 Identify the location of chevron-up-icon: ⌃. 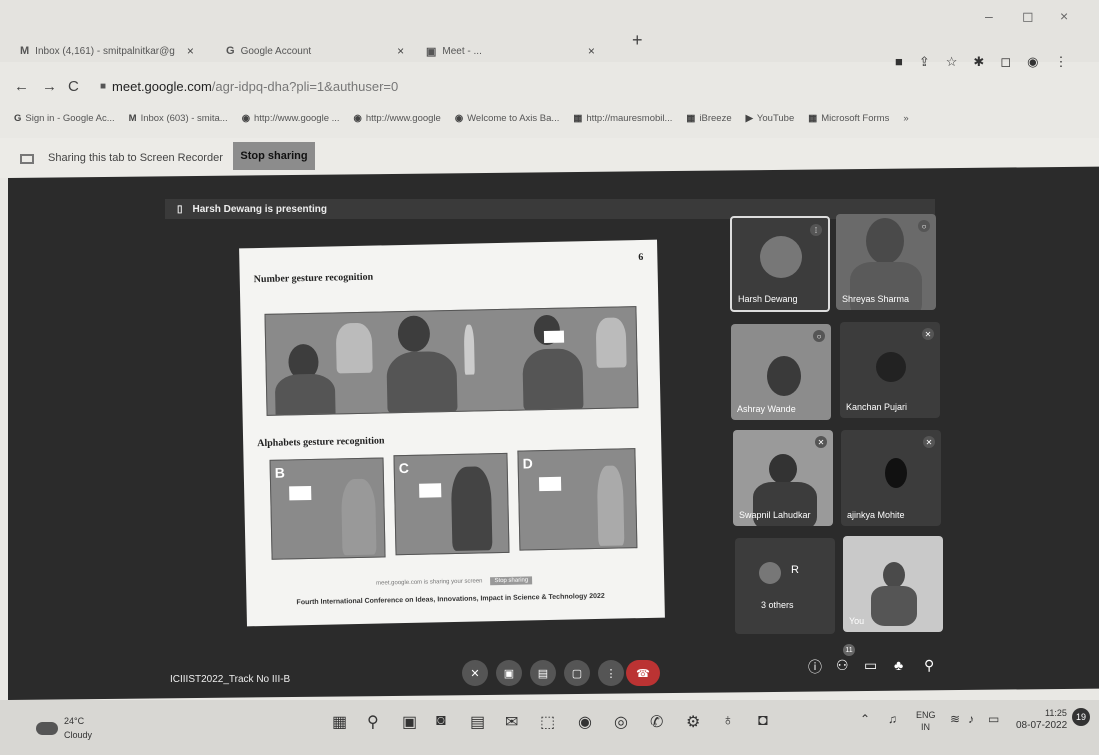
(865, 719).